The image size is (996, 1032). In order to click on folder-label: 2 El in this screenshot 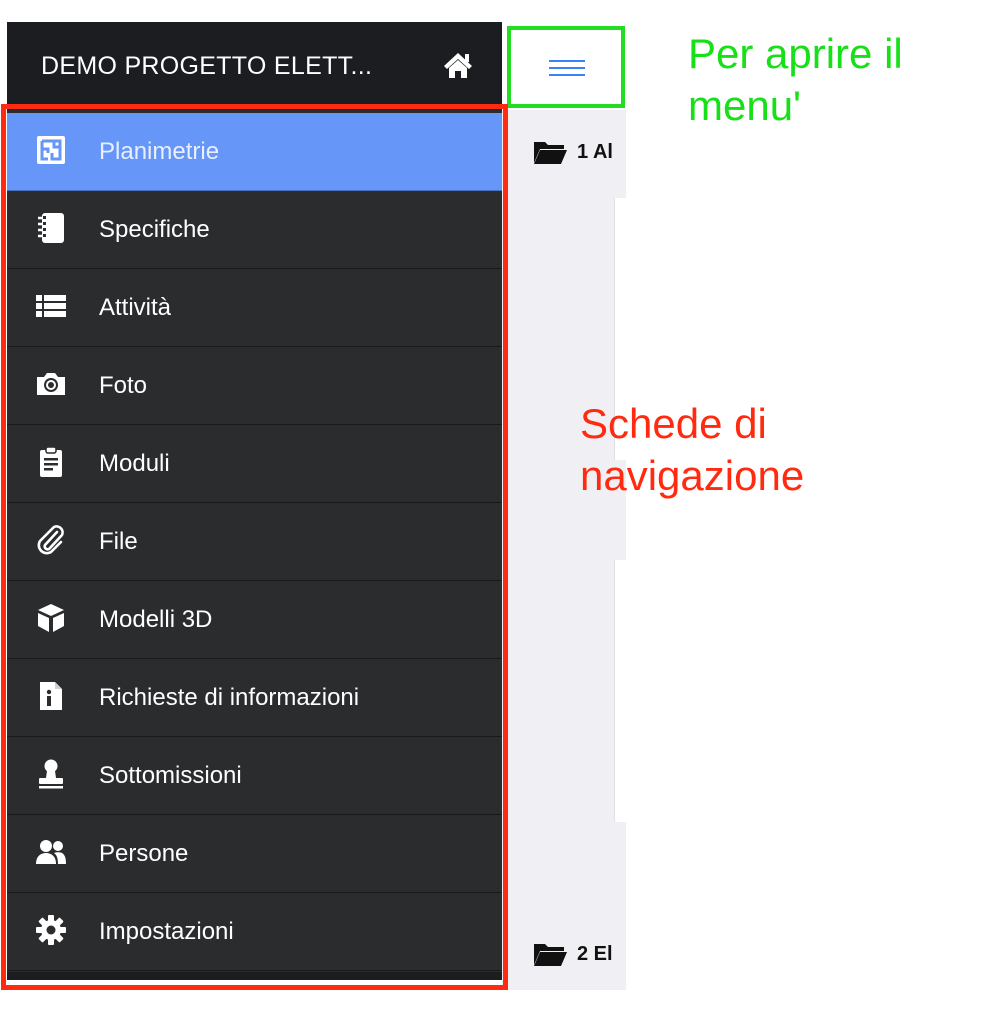, I will do `click(595, 953)`.